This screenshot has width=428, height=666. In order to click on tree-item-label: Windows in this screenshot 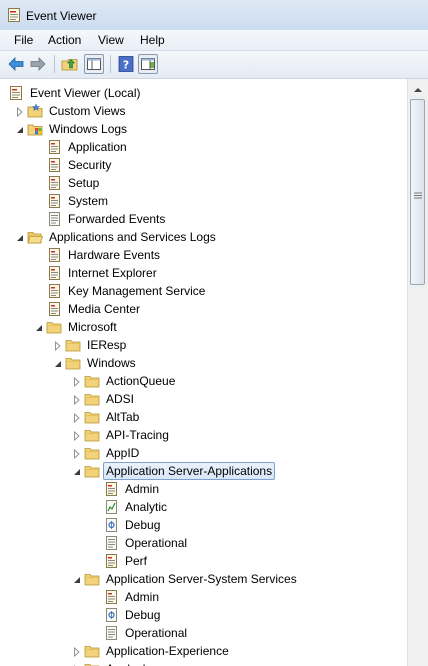, I will do `click(111, 363)`.